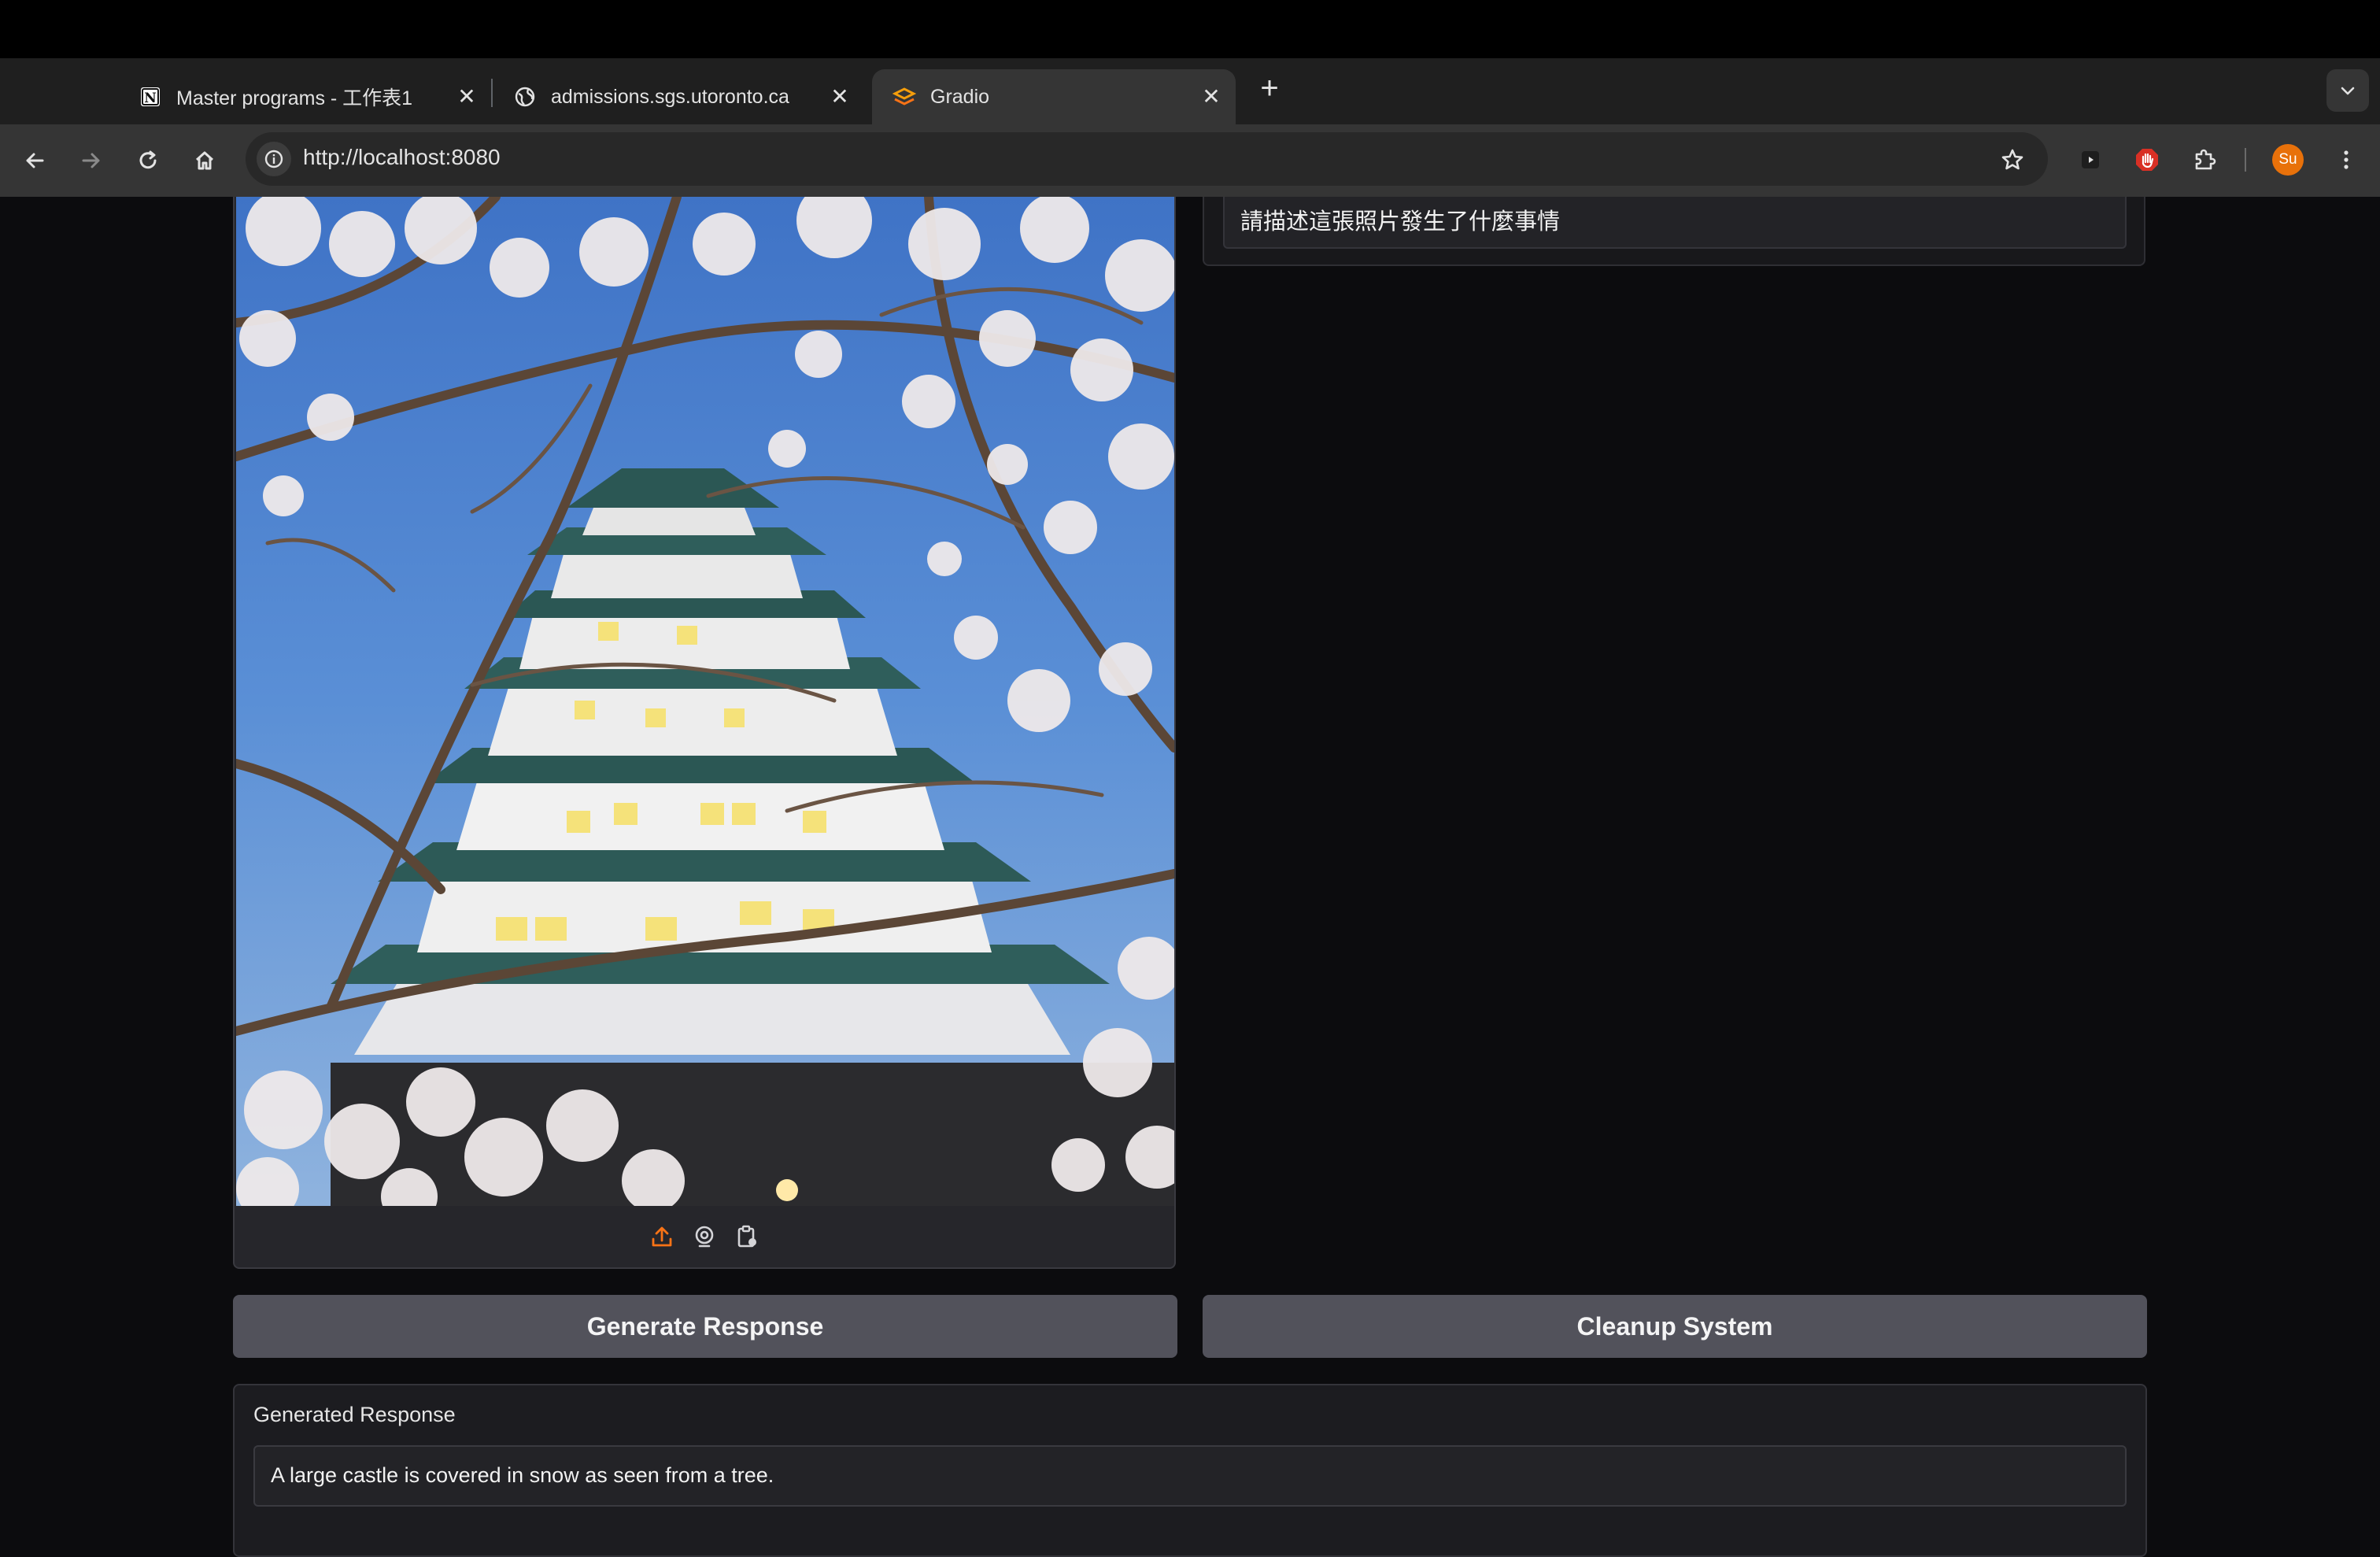  What do you see at coordinates (1675, 1326) in the screenshot?
I see `cleanup-system-button: Cleanup System` at bounding box center [1675, 1326].